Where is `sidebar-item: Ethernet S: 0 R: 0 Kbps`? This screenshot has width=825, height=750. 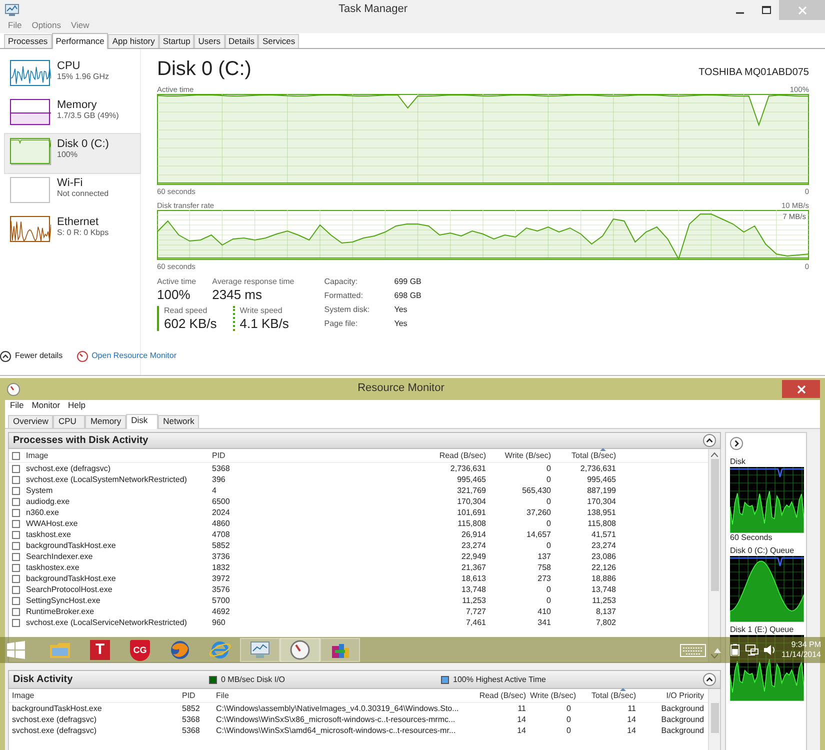 sidebar-item: Ethernet S: 0 R: 0 Kbps is located at coordinates (72, 231).